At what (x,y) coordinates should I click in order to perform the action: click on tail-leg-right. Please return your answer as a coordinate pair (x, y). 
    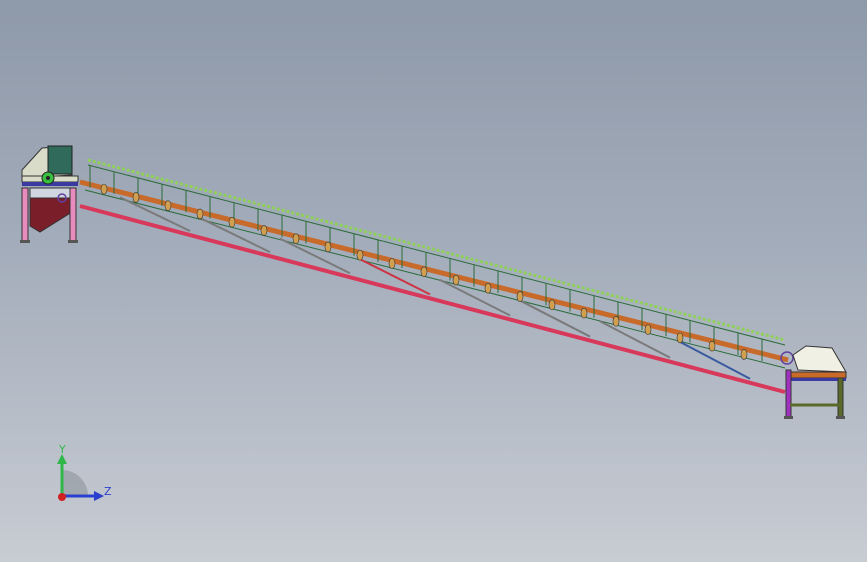
    Looking at the image, I should click on (840, 398).